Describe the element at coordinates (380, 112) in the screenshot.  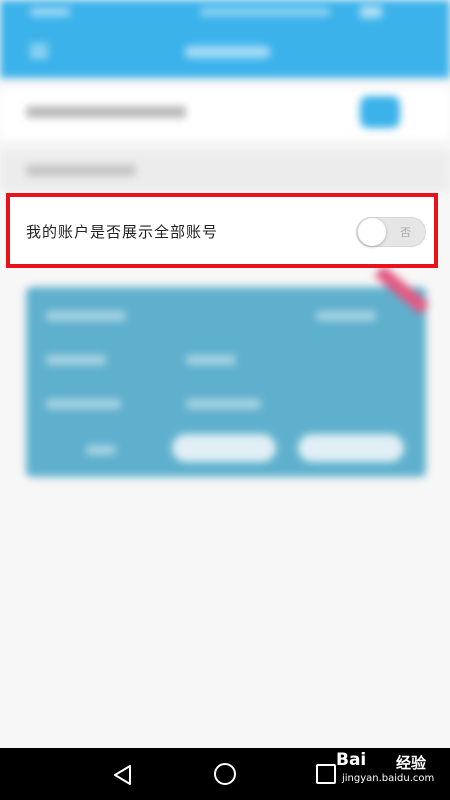
I see `blurred-toggle` at that location.